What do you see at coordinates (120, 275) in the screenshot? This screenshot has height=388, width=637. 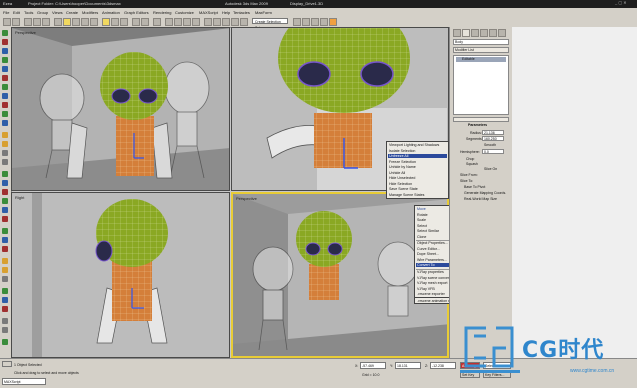 I see `viewport-bottom-left: Right` at bounding box center [120, 275].